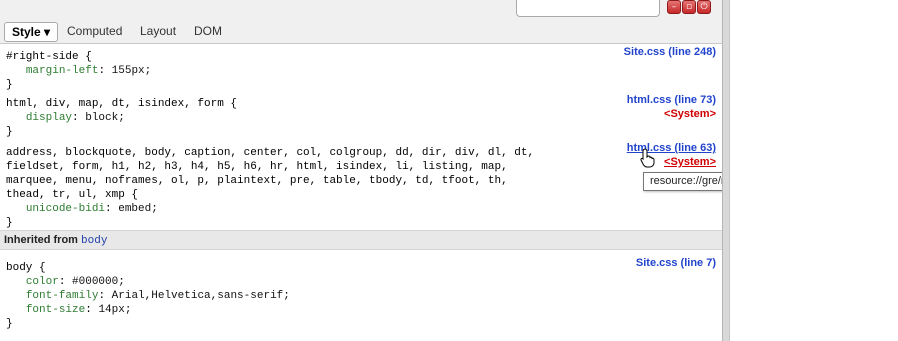  What do you see at coordinates (72, 195) in the screenshot?
I see `rule-selector-line: thead, tr, ul, xmp {` at bounding box center [72, 195].